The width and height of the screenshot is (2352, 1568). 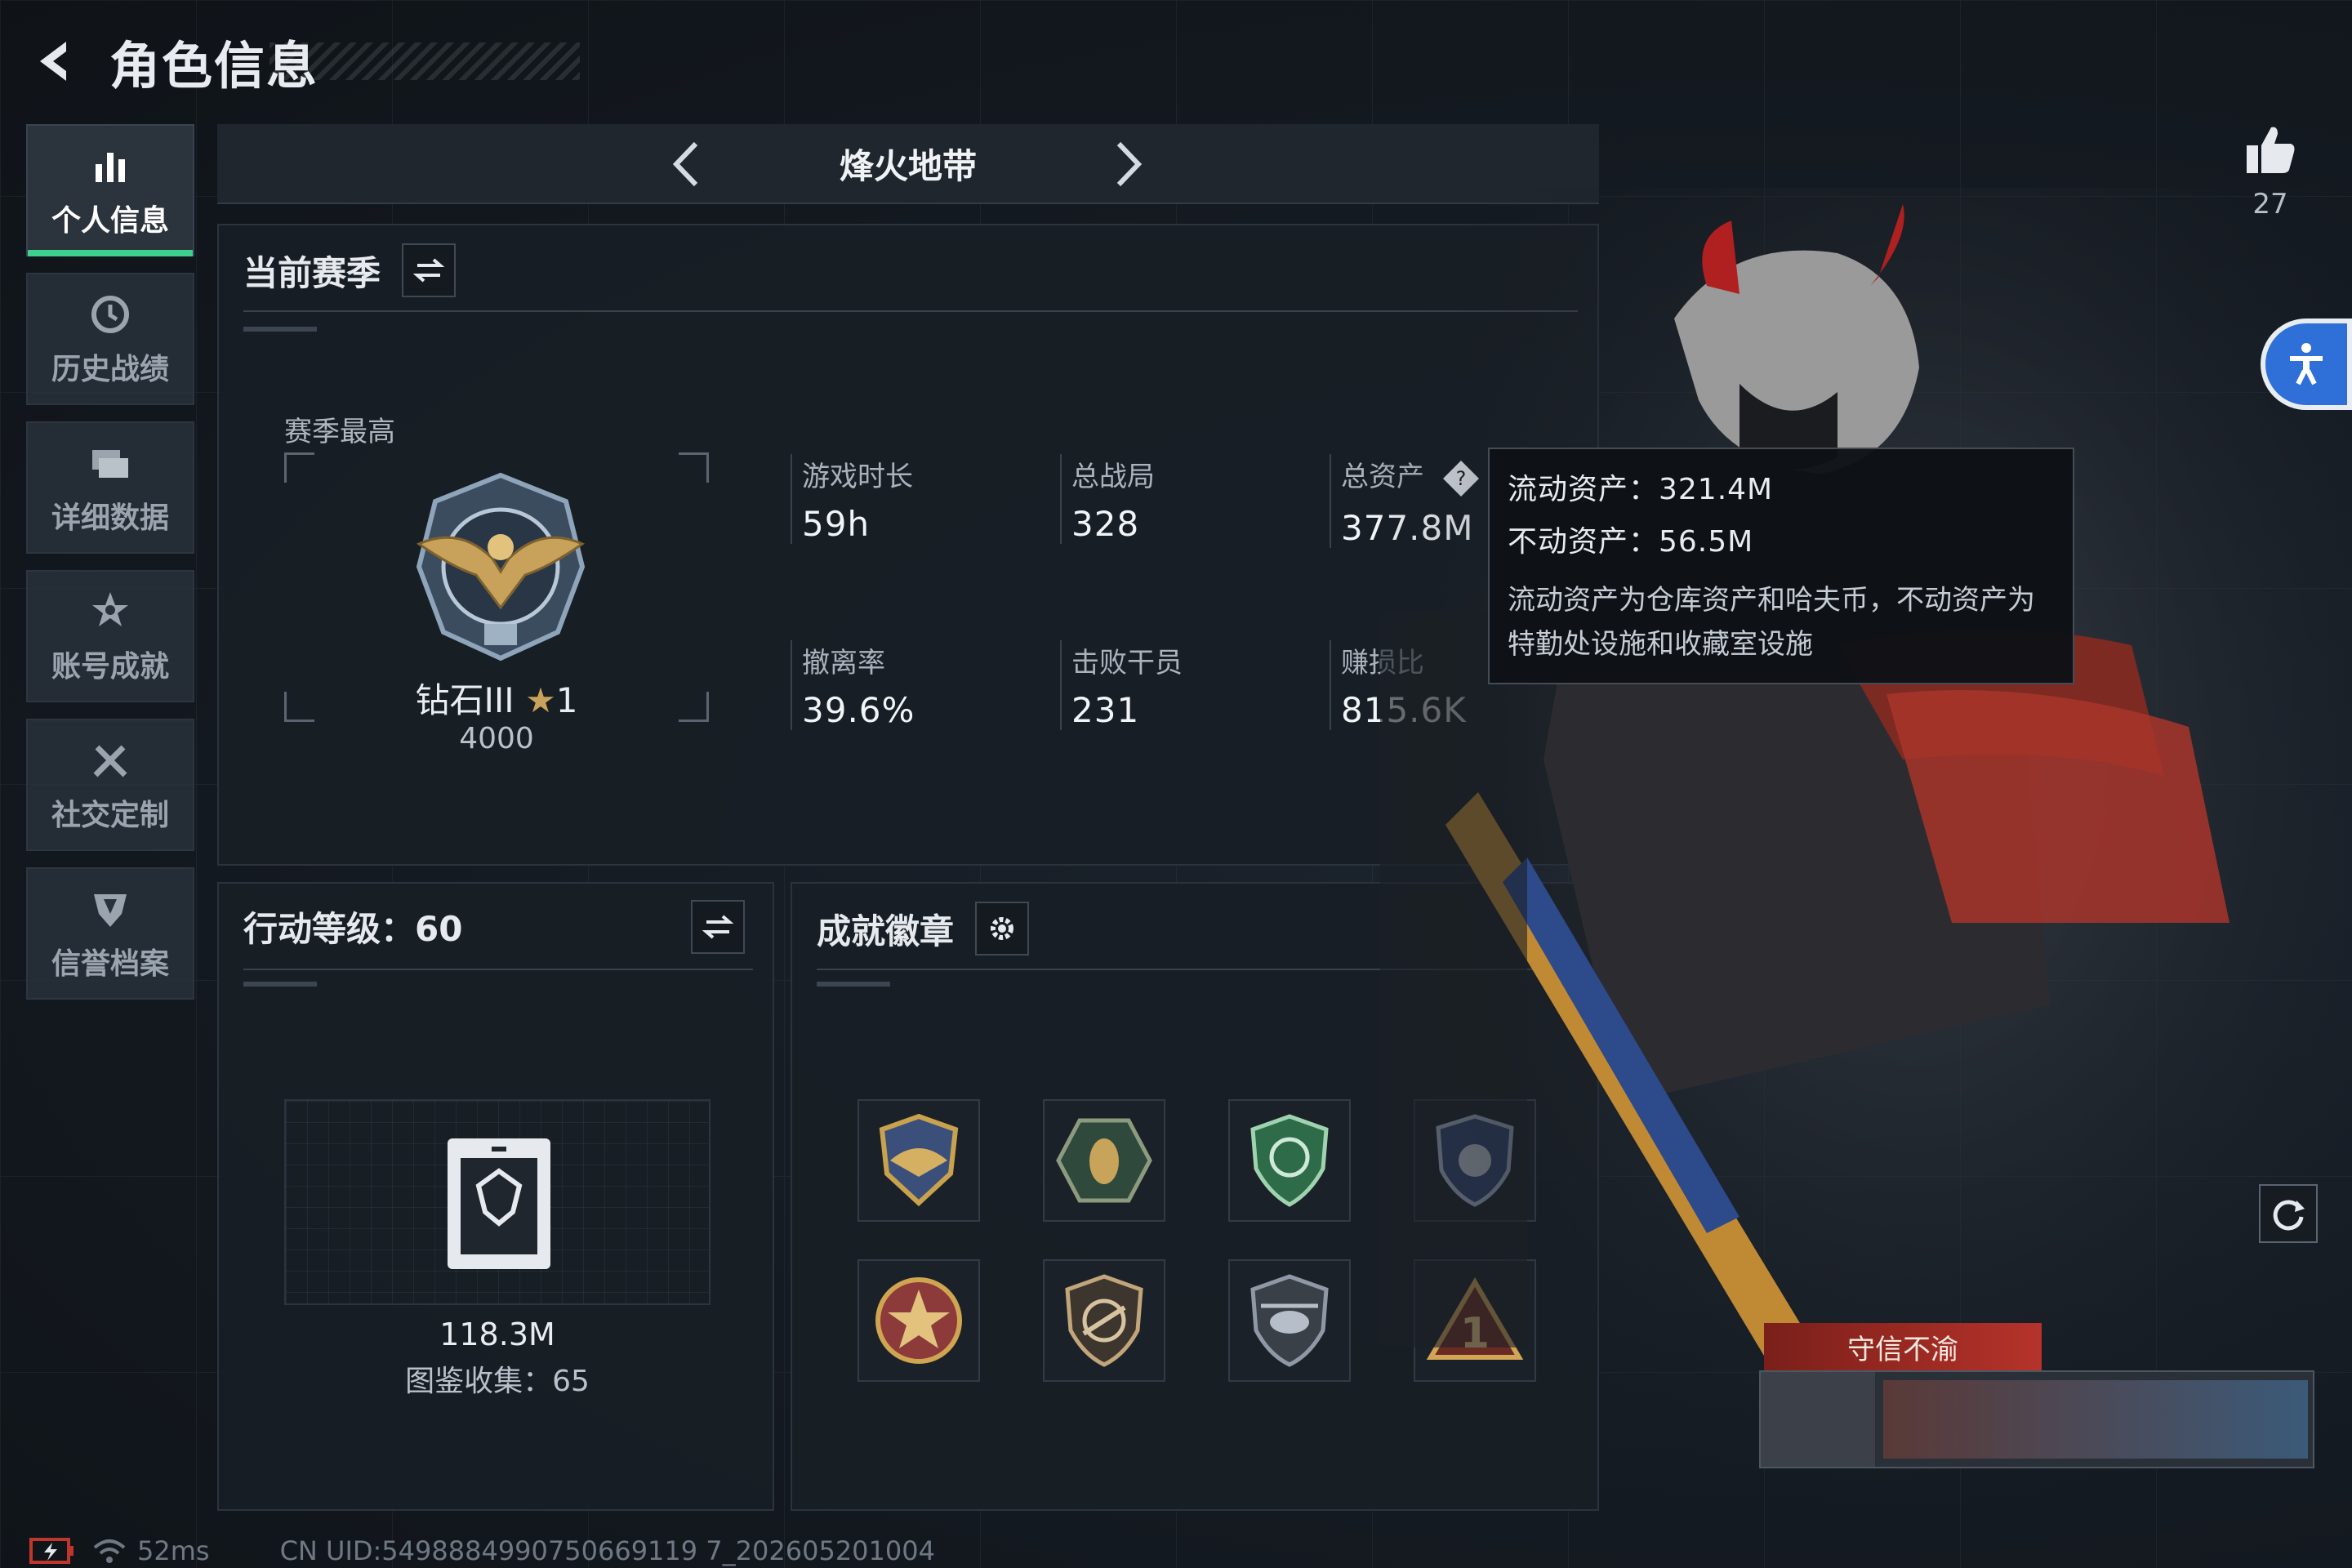 I want to click on sidebar-item-label: 历史战绩, so click(x=110, y=369).